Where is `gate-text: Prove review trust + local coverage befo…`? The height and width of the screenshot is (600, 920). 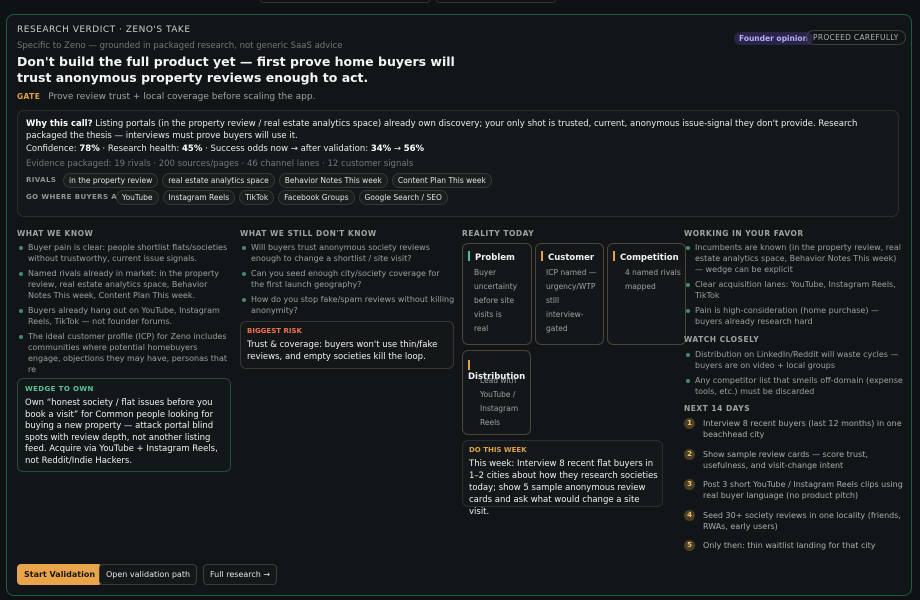
gate-text: Prove review trust + local coverage befo… is located at coordinates (182, 97).